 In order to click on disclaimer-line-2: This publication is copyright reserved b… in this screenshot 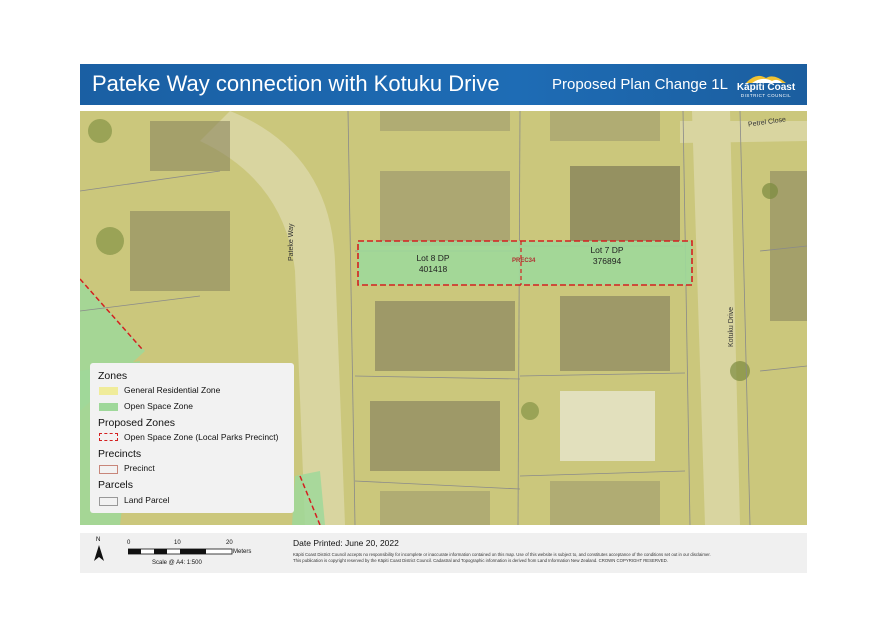, I will do `click(480, 560)`.